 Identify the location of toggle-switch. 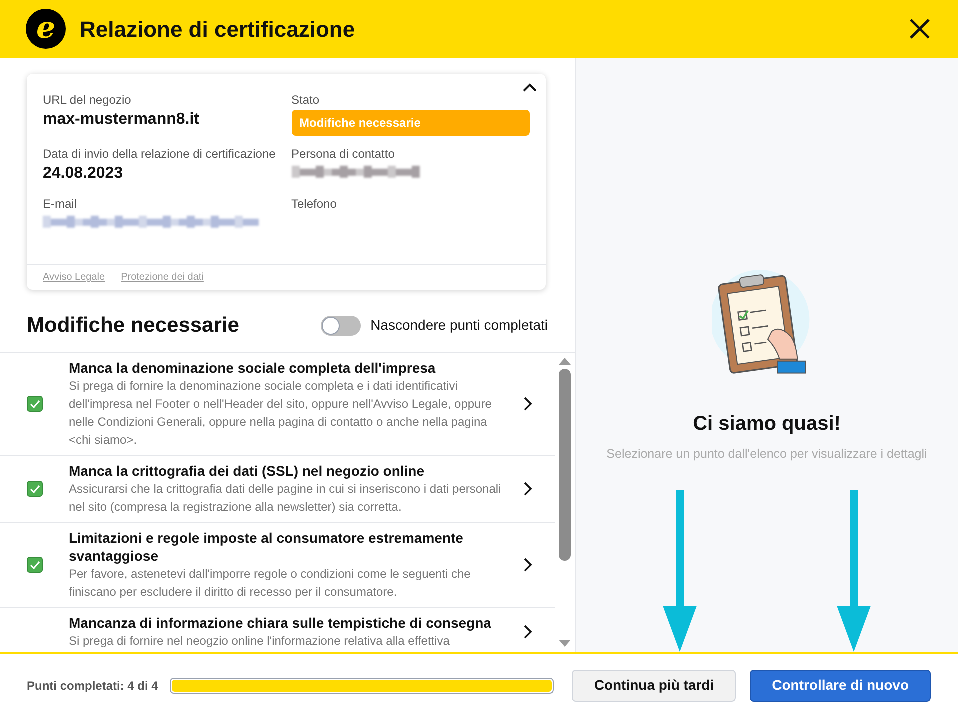
(340, 326).